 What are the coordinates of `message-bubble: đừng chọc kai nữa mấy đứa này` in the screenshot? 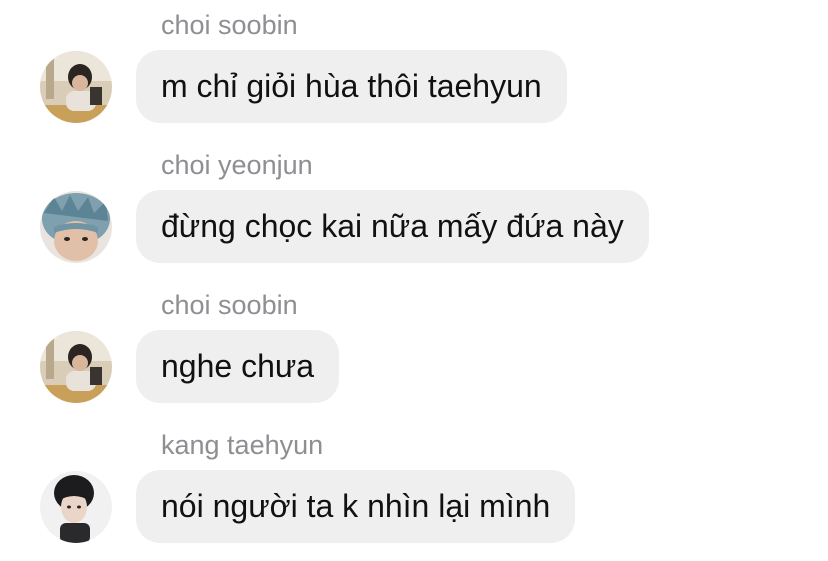 It's located at (392, 226).